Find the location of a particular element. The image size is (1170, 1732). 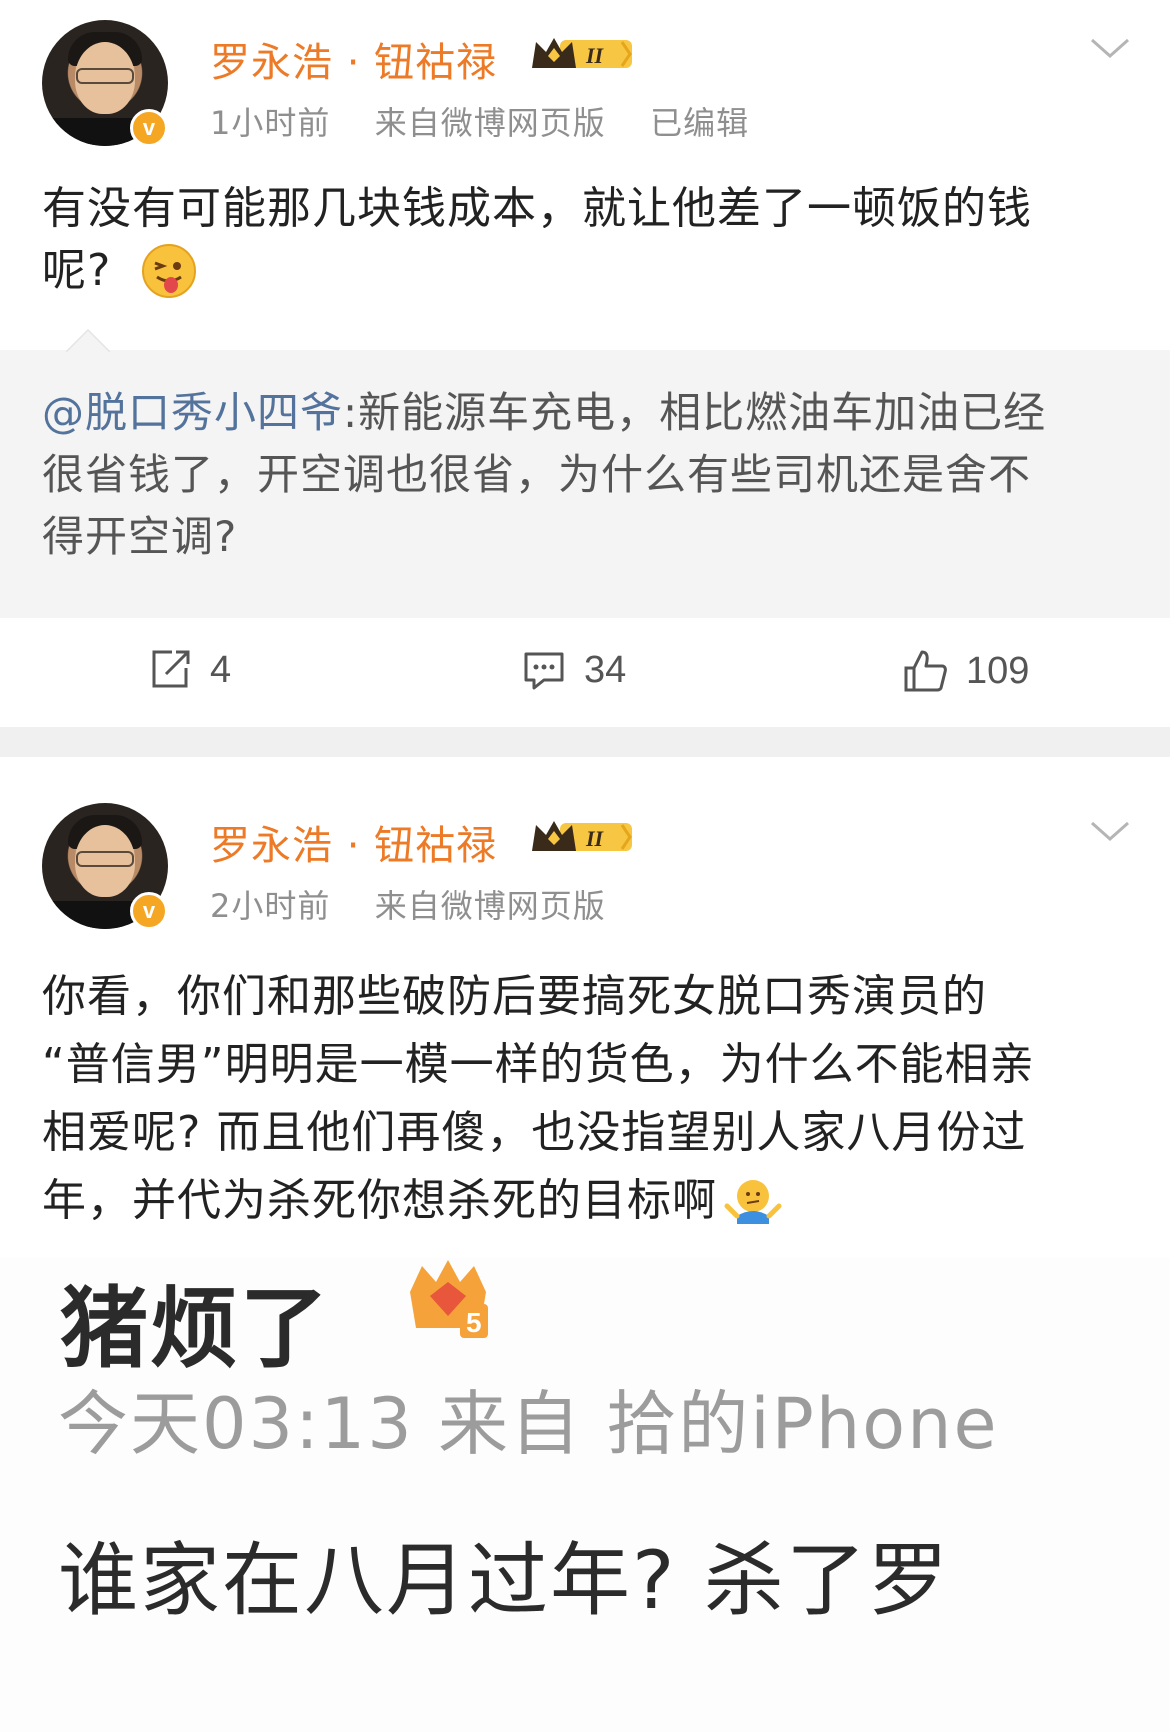

action-bar: 4 34 109 is located at coordinates (585, 672).